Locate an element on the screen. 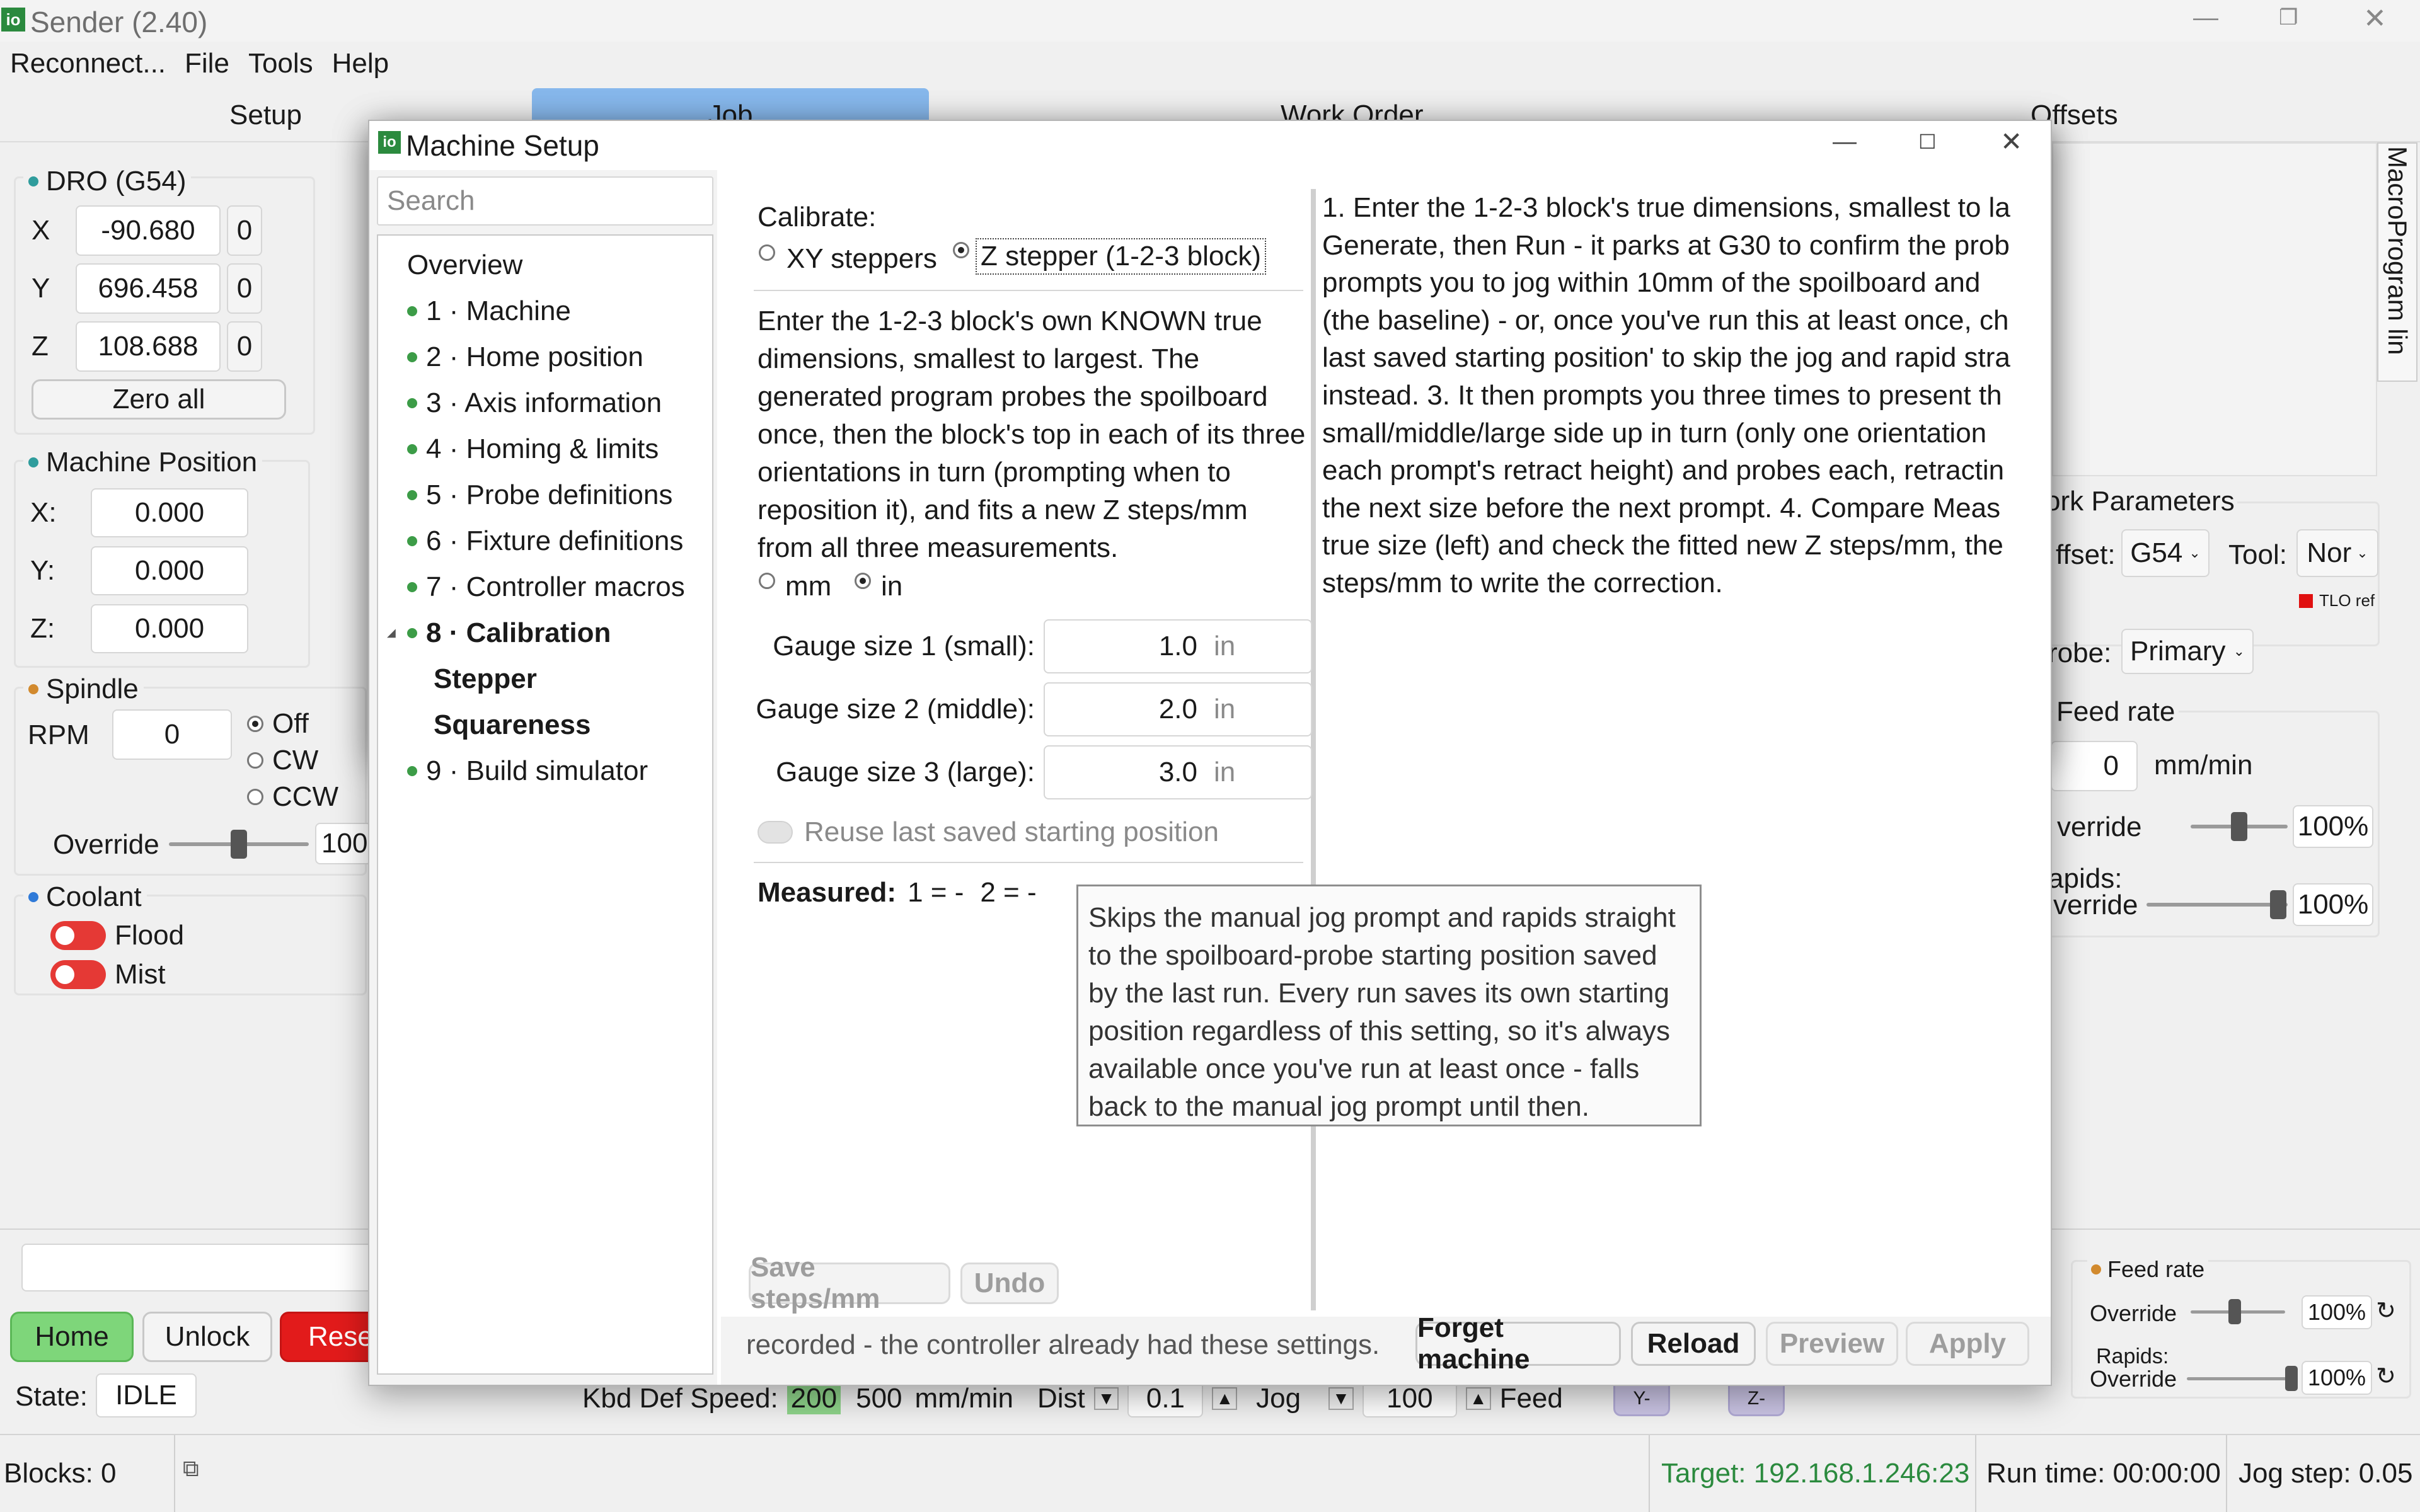 The height and width of the screenshot is (1512, 2420). side-tab-macro-program: MacroProgram lin is located at coordinates (2397, 262).